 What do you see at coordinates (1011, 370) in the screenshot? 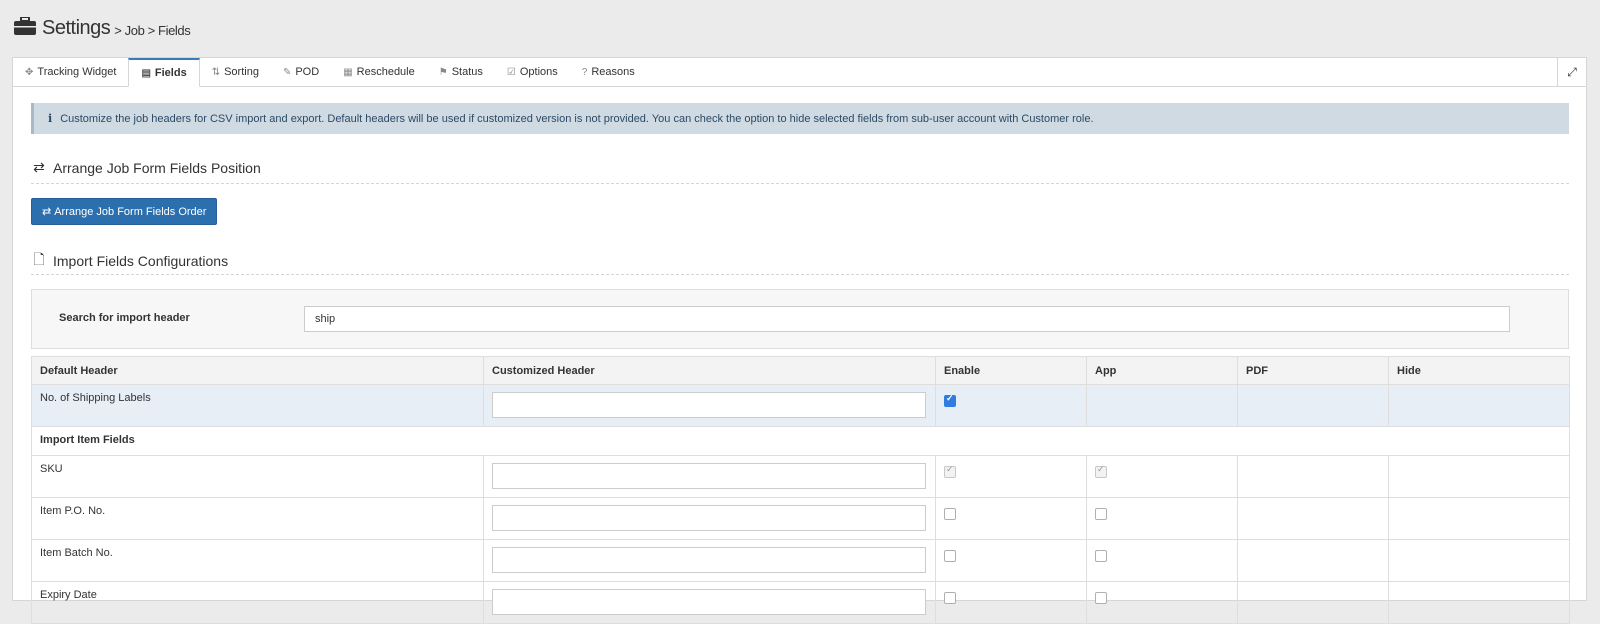
I see `column-header: Enable` at bounding box center [1011, 370].